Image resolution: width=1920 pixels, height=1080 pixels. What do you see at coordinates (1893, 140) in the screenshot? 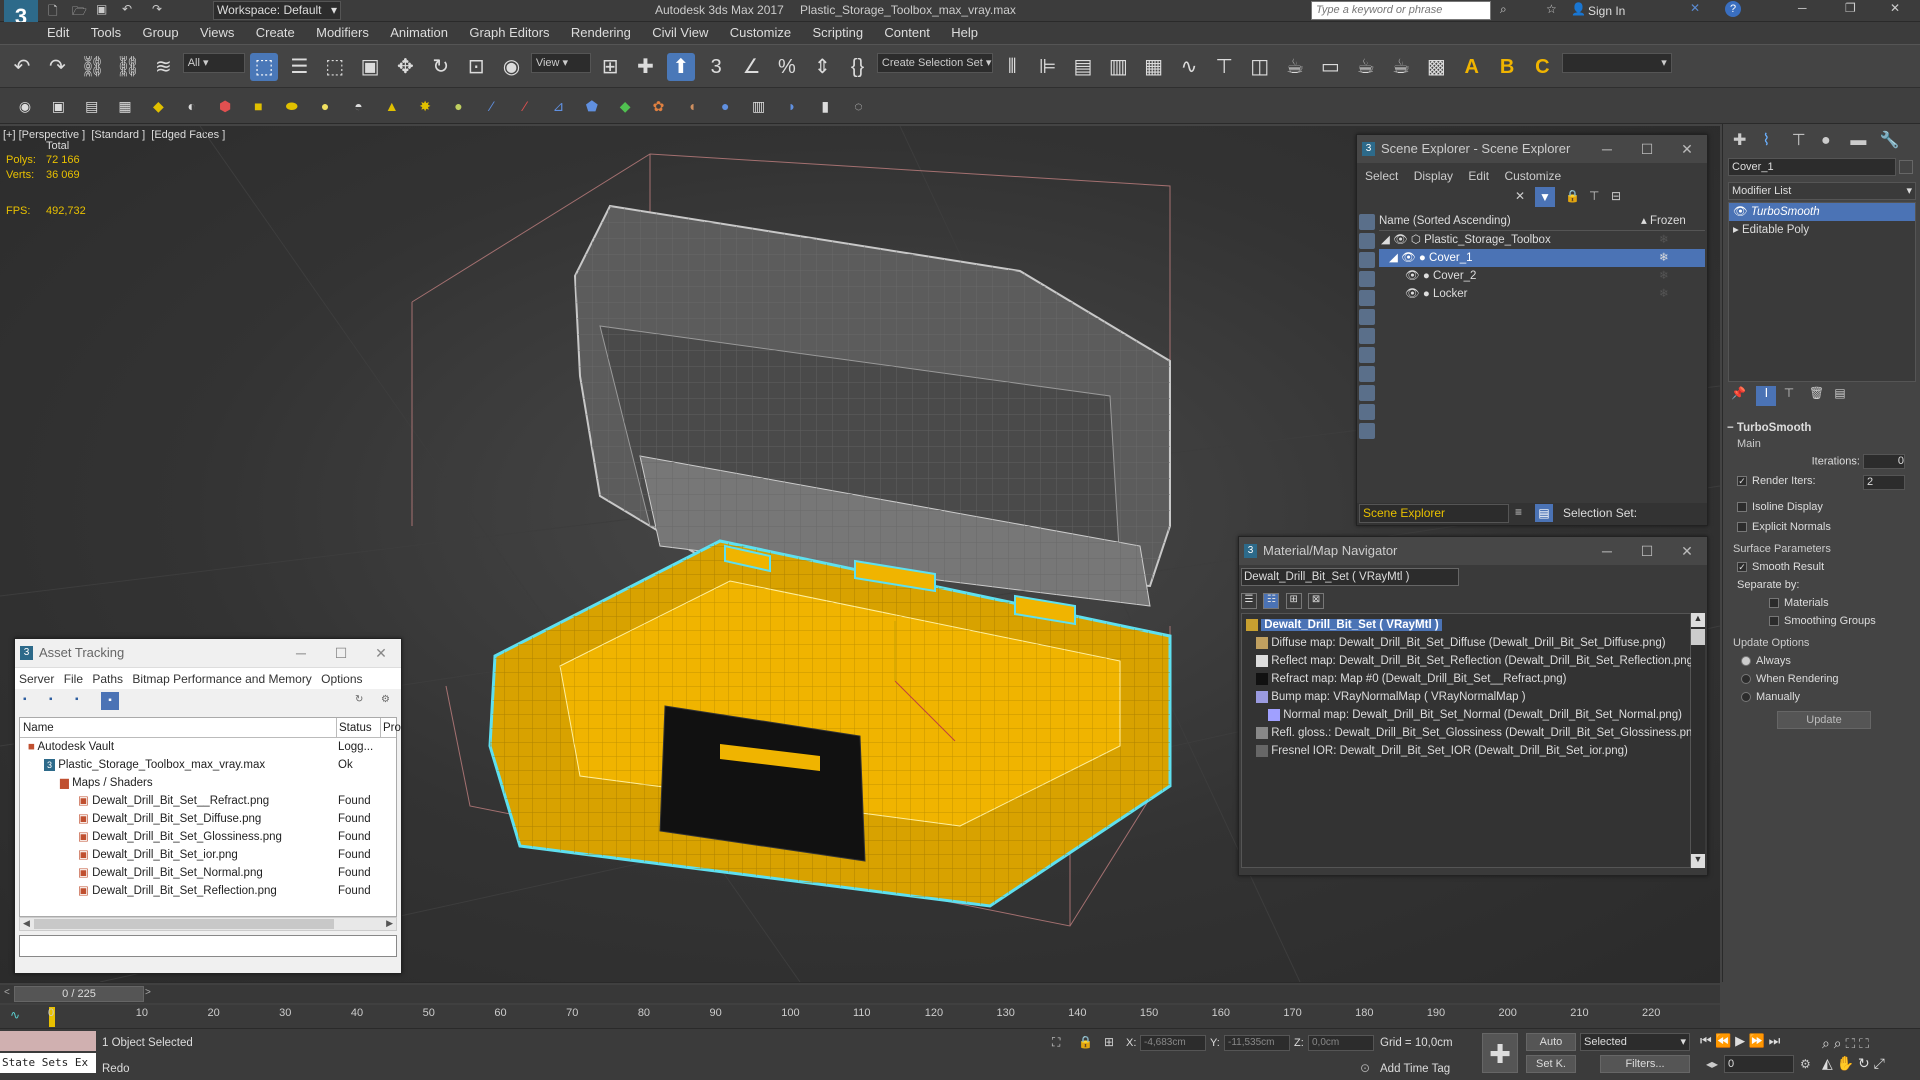
I see `utilities-tab-icon: 🔧` at bounding box center [1893, 140].